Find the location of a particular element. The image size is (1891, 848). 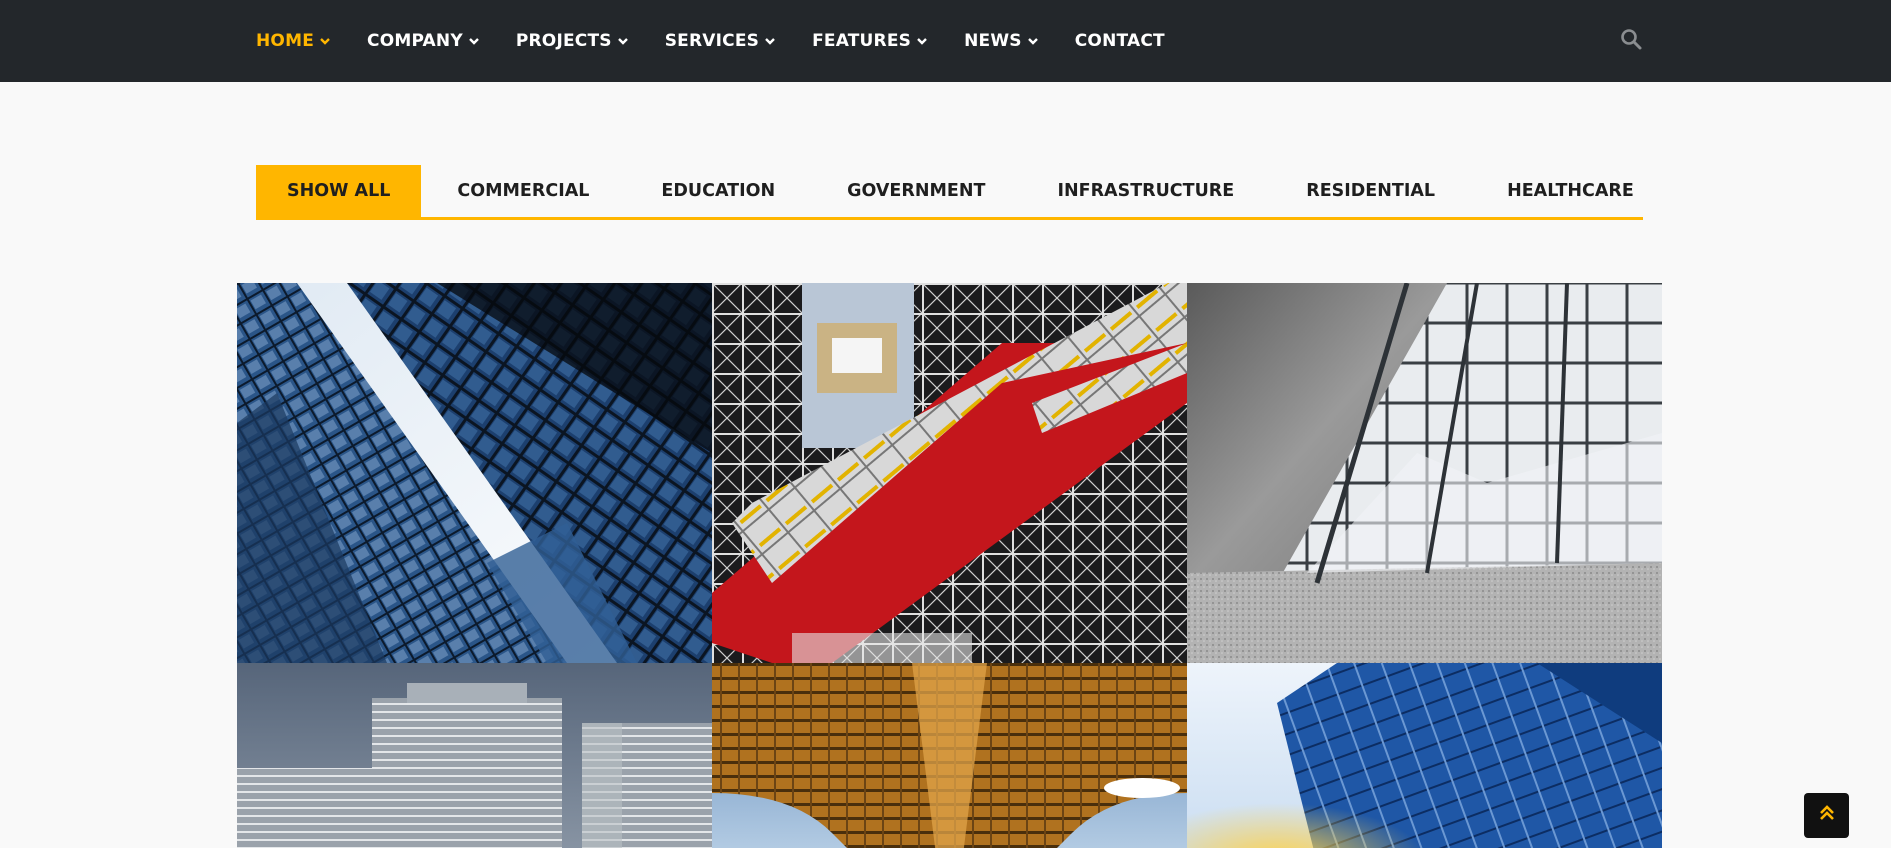

escalator-tube-building-photo is located at coordinates (949, 473).